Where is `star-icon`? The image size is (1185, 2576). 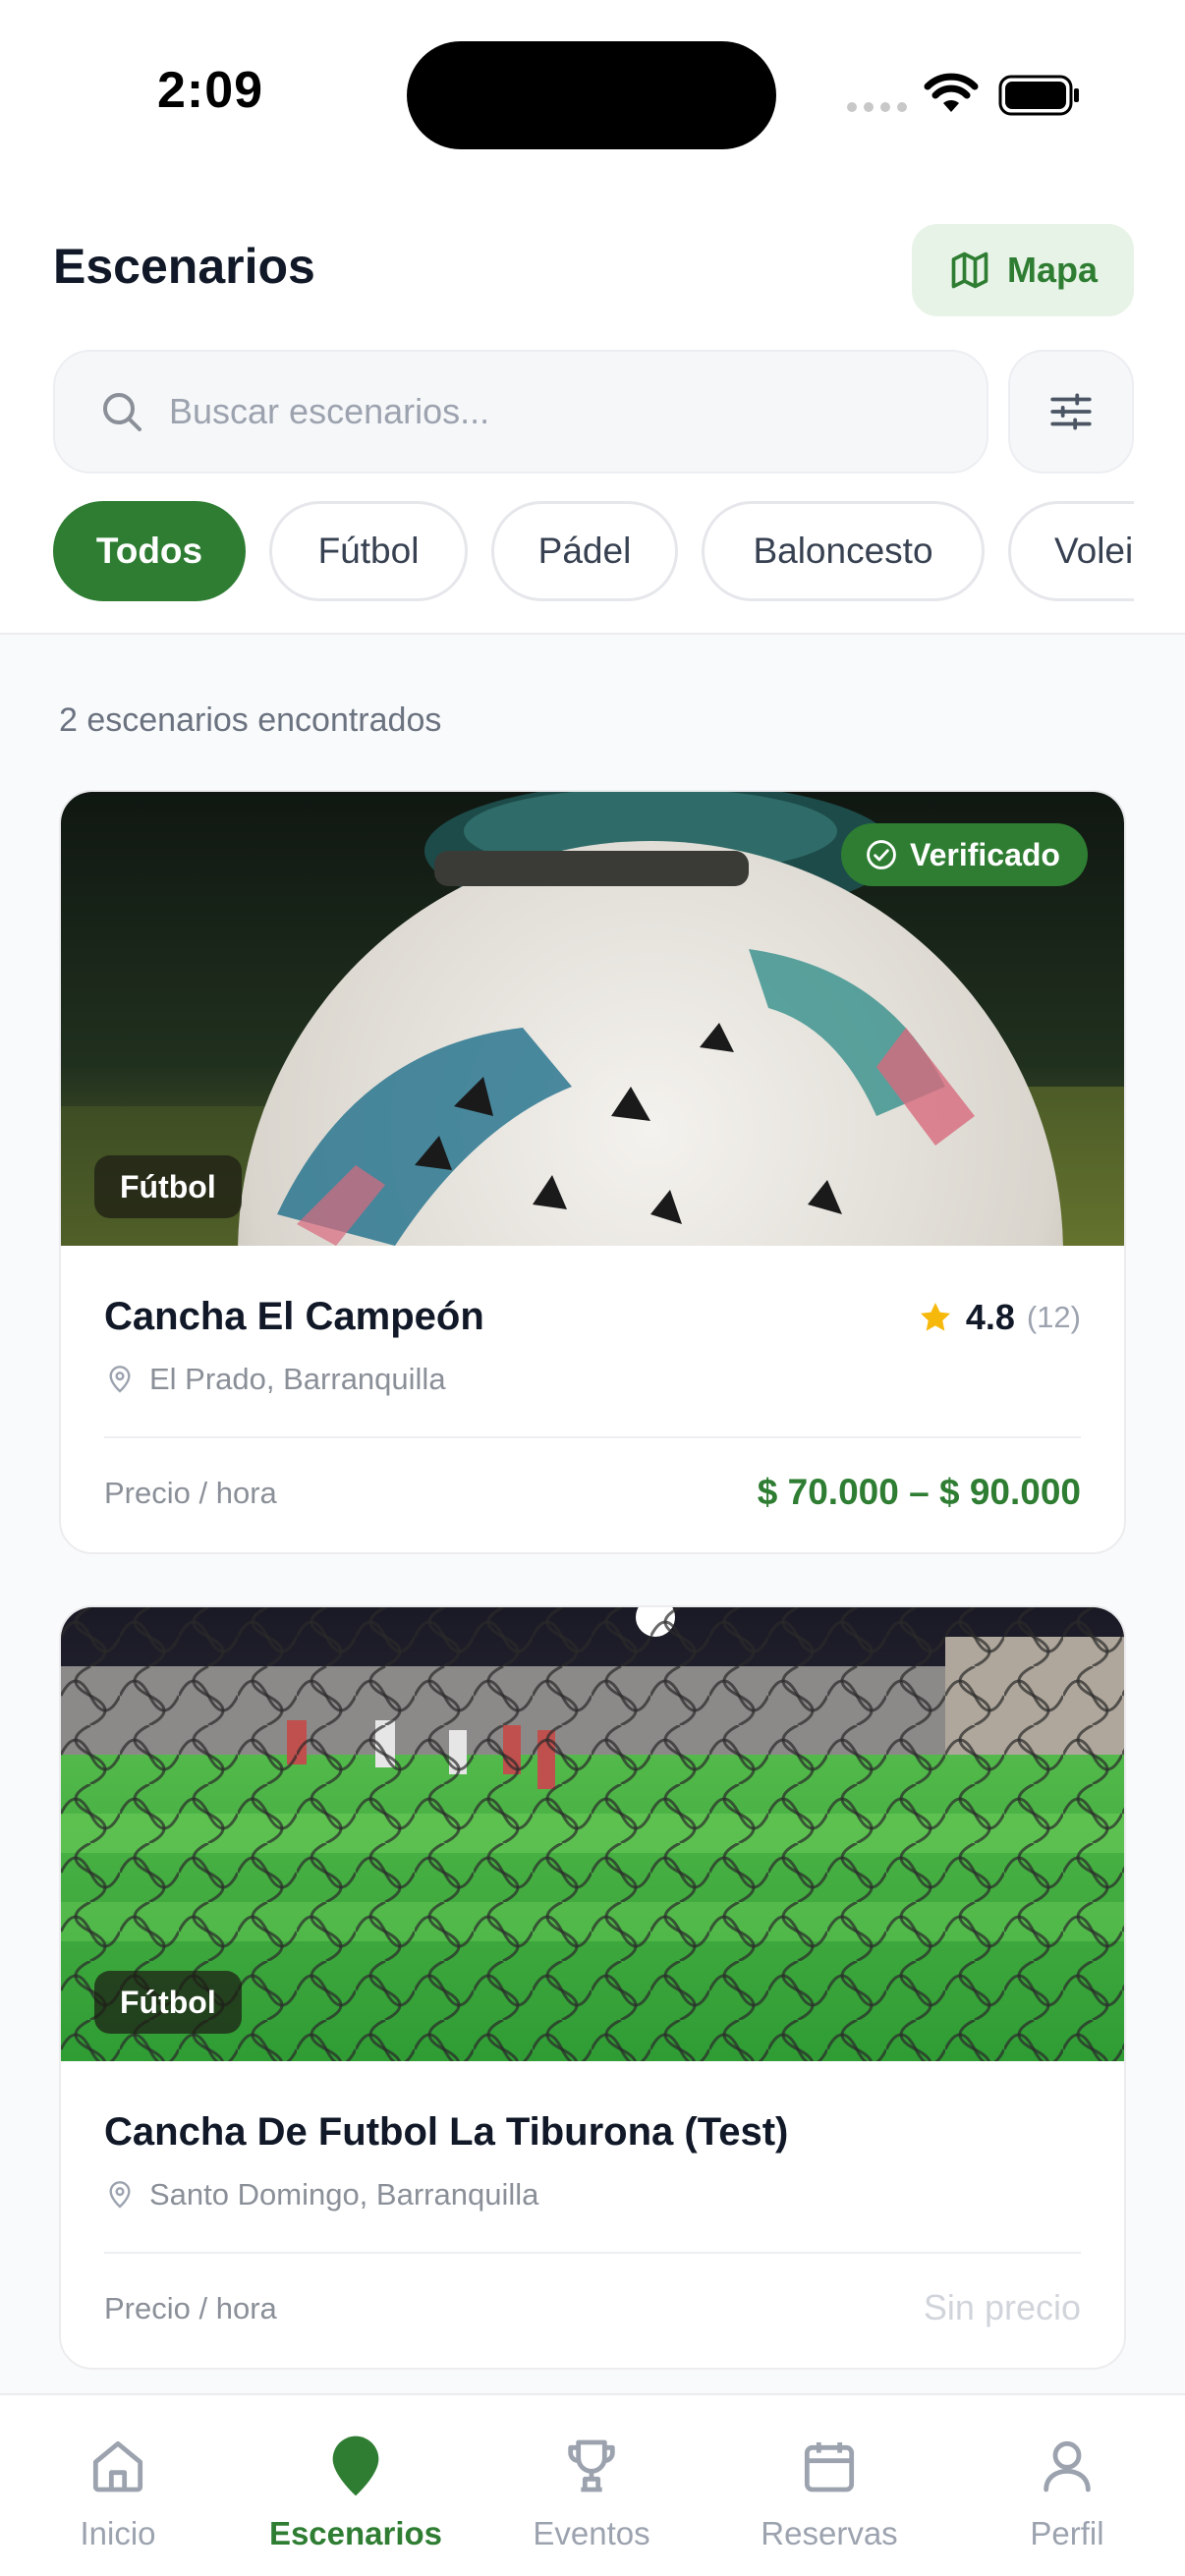
star-icon is located at coordinates (935, 1316).